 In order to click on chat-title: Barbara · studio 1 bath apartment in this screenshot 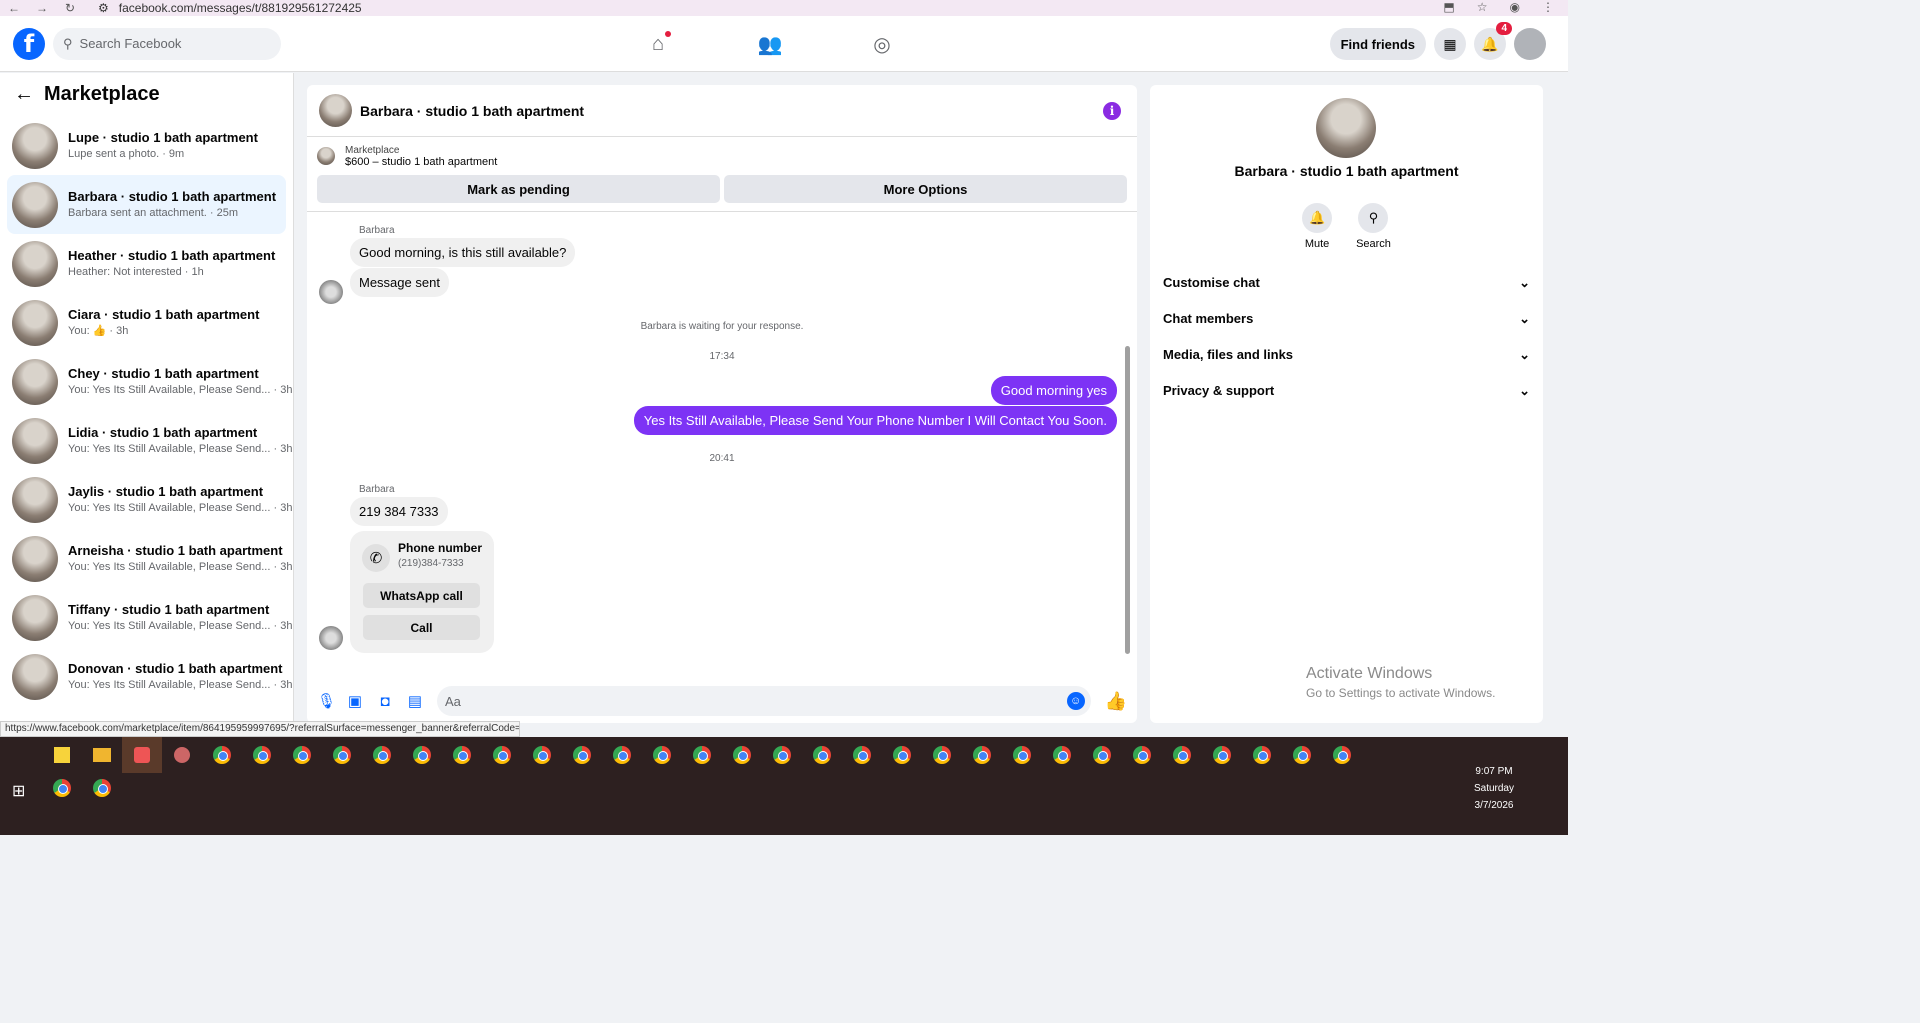, I will do `click(472, 111)`.